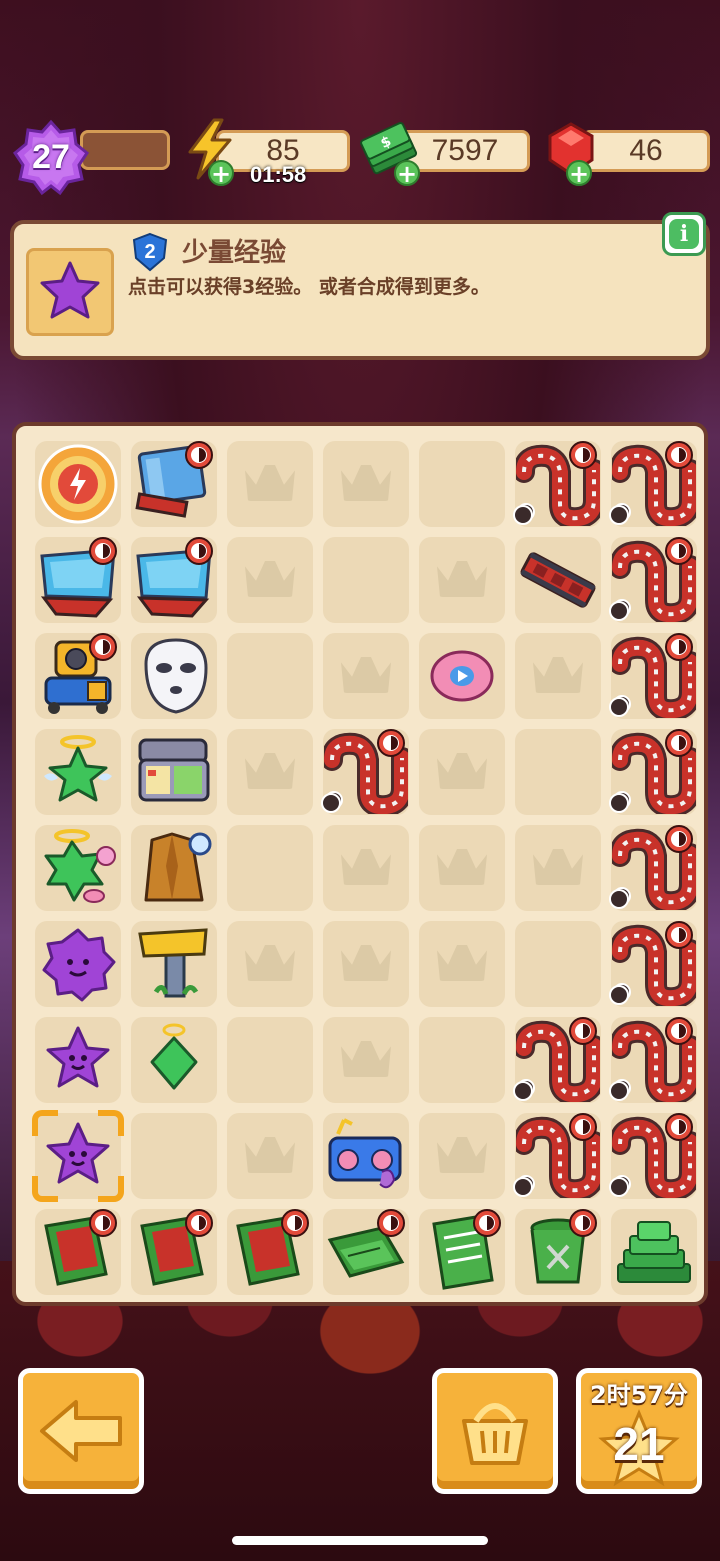  I want to click on info-button: i, so click(684, 234).